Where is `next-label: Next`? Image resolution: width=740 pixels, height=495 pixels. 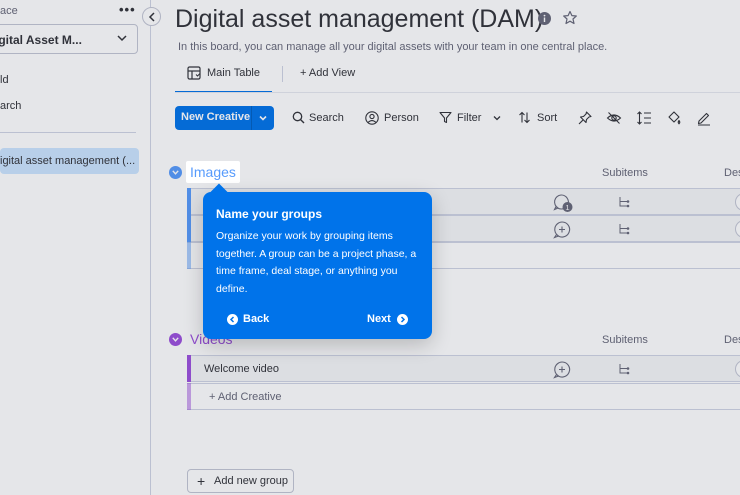
next-label: Next is located at coordinates (379, 319).